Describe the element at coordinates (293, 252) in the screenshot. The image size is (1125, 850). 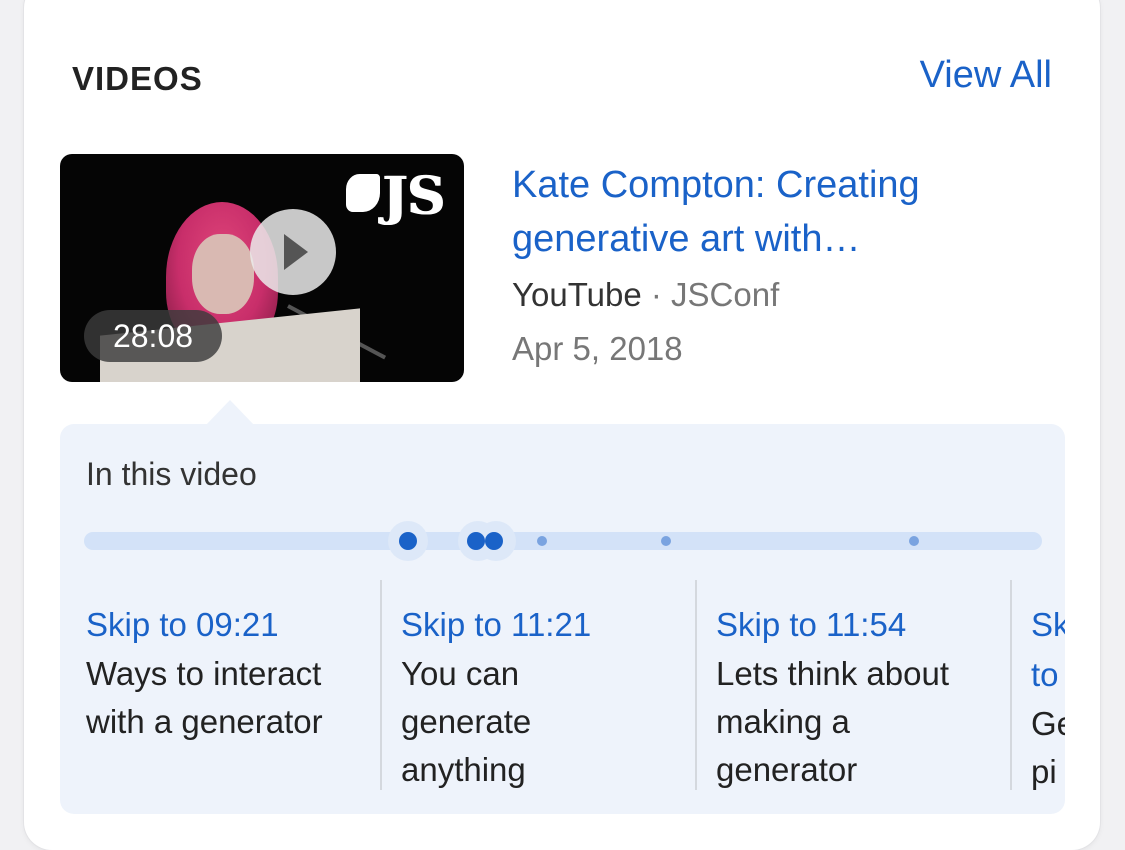
I see `play-icon` at that location.